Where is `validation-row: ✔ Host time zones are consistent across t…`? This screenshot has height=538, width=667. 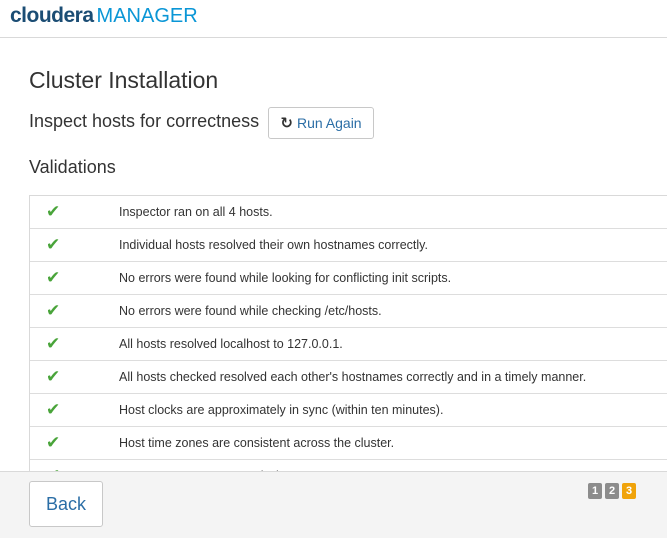
validation-row: ✔ Host time zones are consistent across t… is located at coordinates (348, 443).